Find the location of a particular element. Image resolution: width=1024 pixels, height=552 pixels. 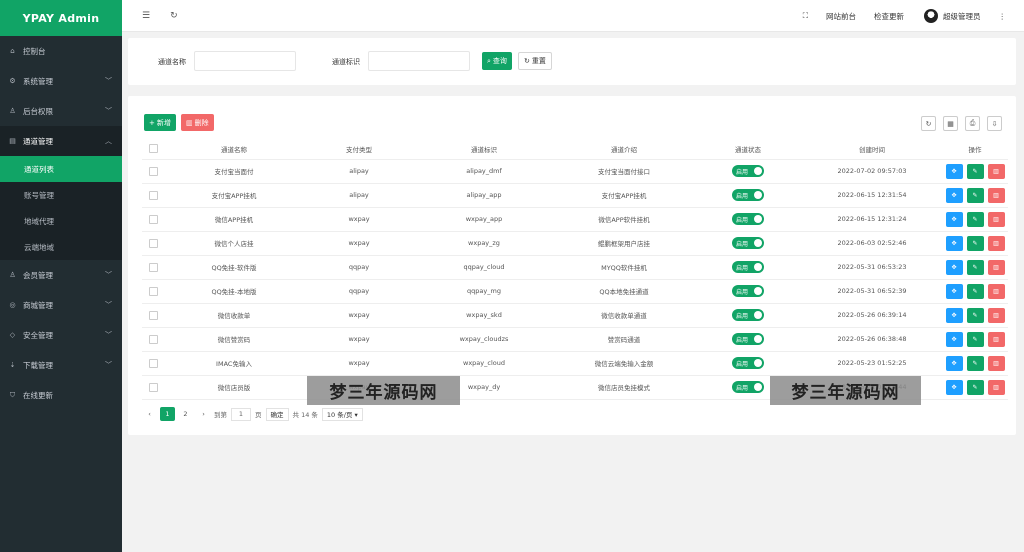

page-size-select: 10 条/页 ▾ is located at coordinates (342, 414).